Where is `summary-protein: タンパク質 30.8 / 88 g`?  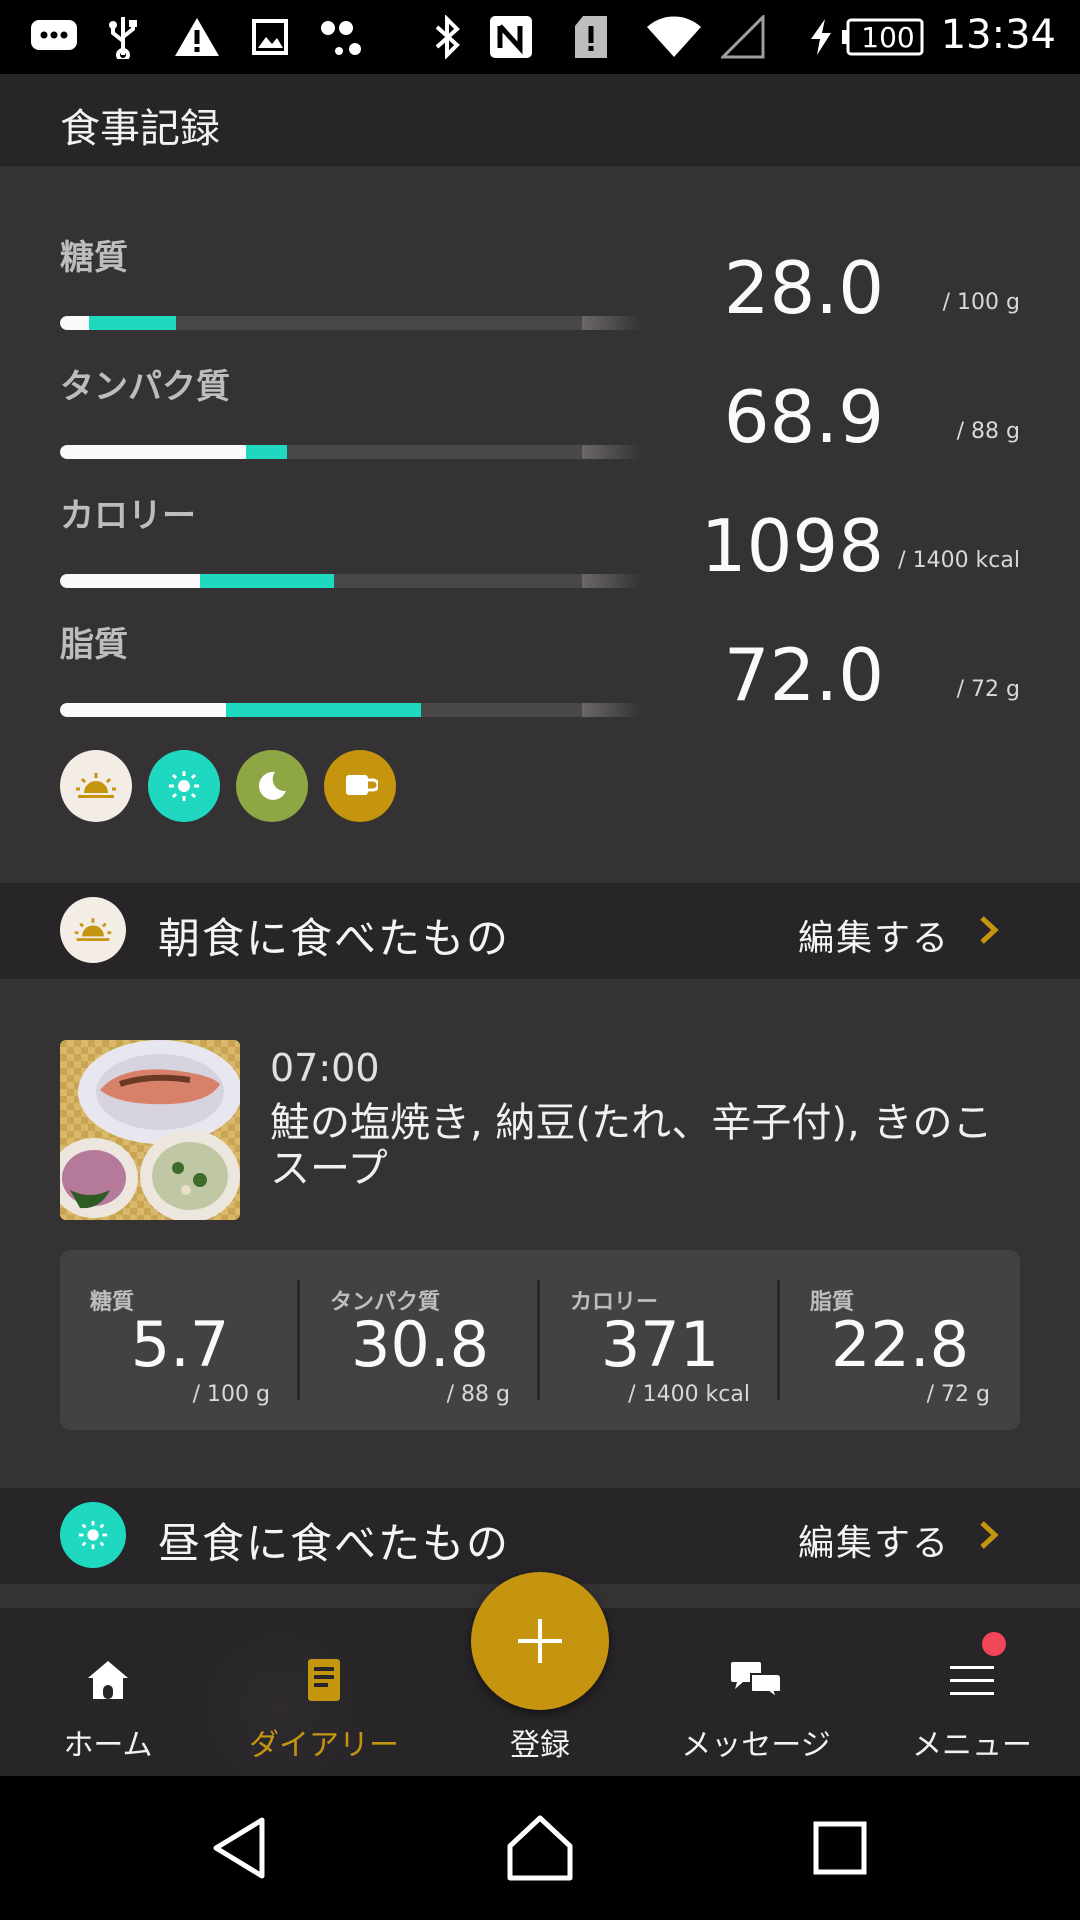
summary-protein: タンパク質 30.8 / 88 g is located at coordinates (420, 1340).